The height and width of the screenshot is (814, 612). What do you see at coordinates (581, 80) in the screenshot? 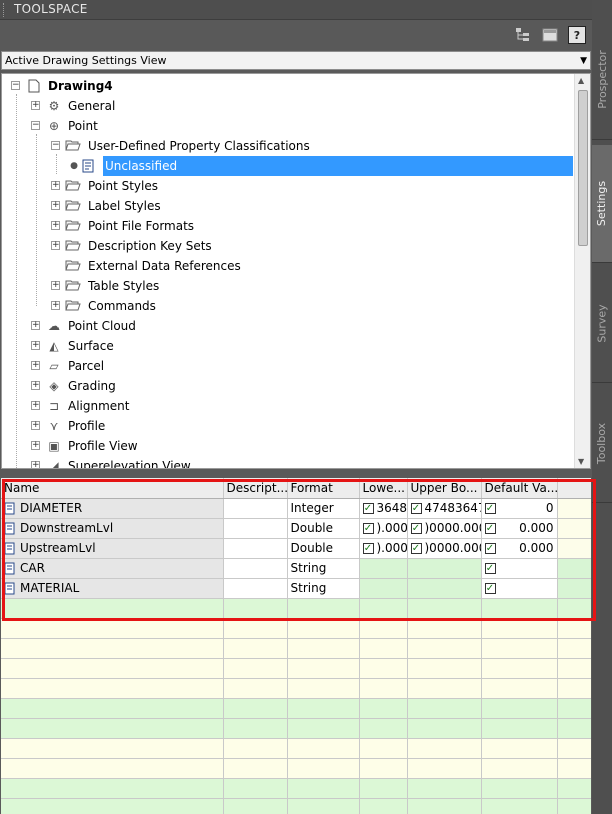
I see `scroll-up-icon: ▲` at bounding box center [581, 80].